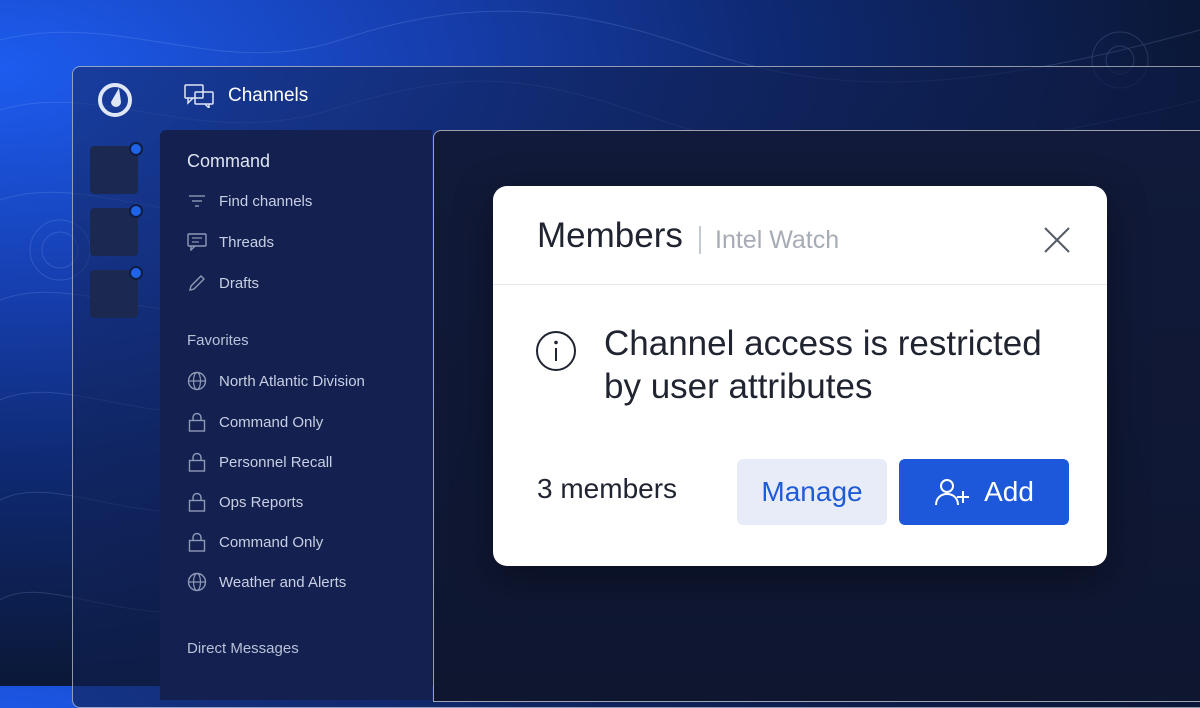 Image resolution: width=1200 pixels, height=708 pixels. What do you see at coordinates (292, 381) in the screenshot?
I see `sidebar-item-label: North Atlantic Division` at bounding box center [292, 381].